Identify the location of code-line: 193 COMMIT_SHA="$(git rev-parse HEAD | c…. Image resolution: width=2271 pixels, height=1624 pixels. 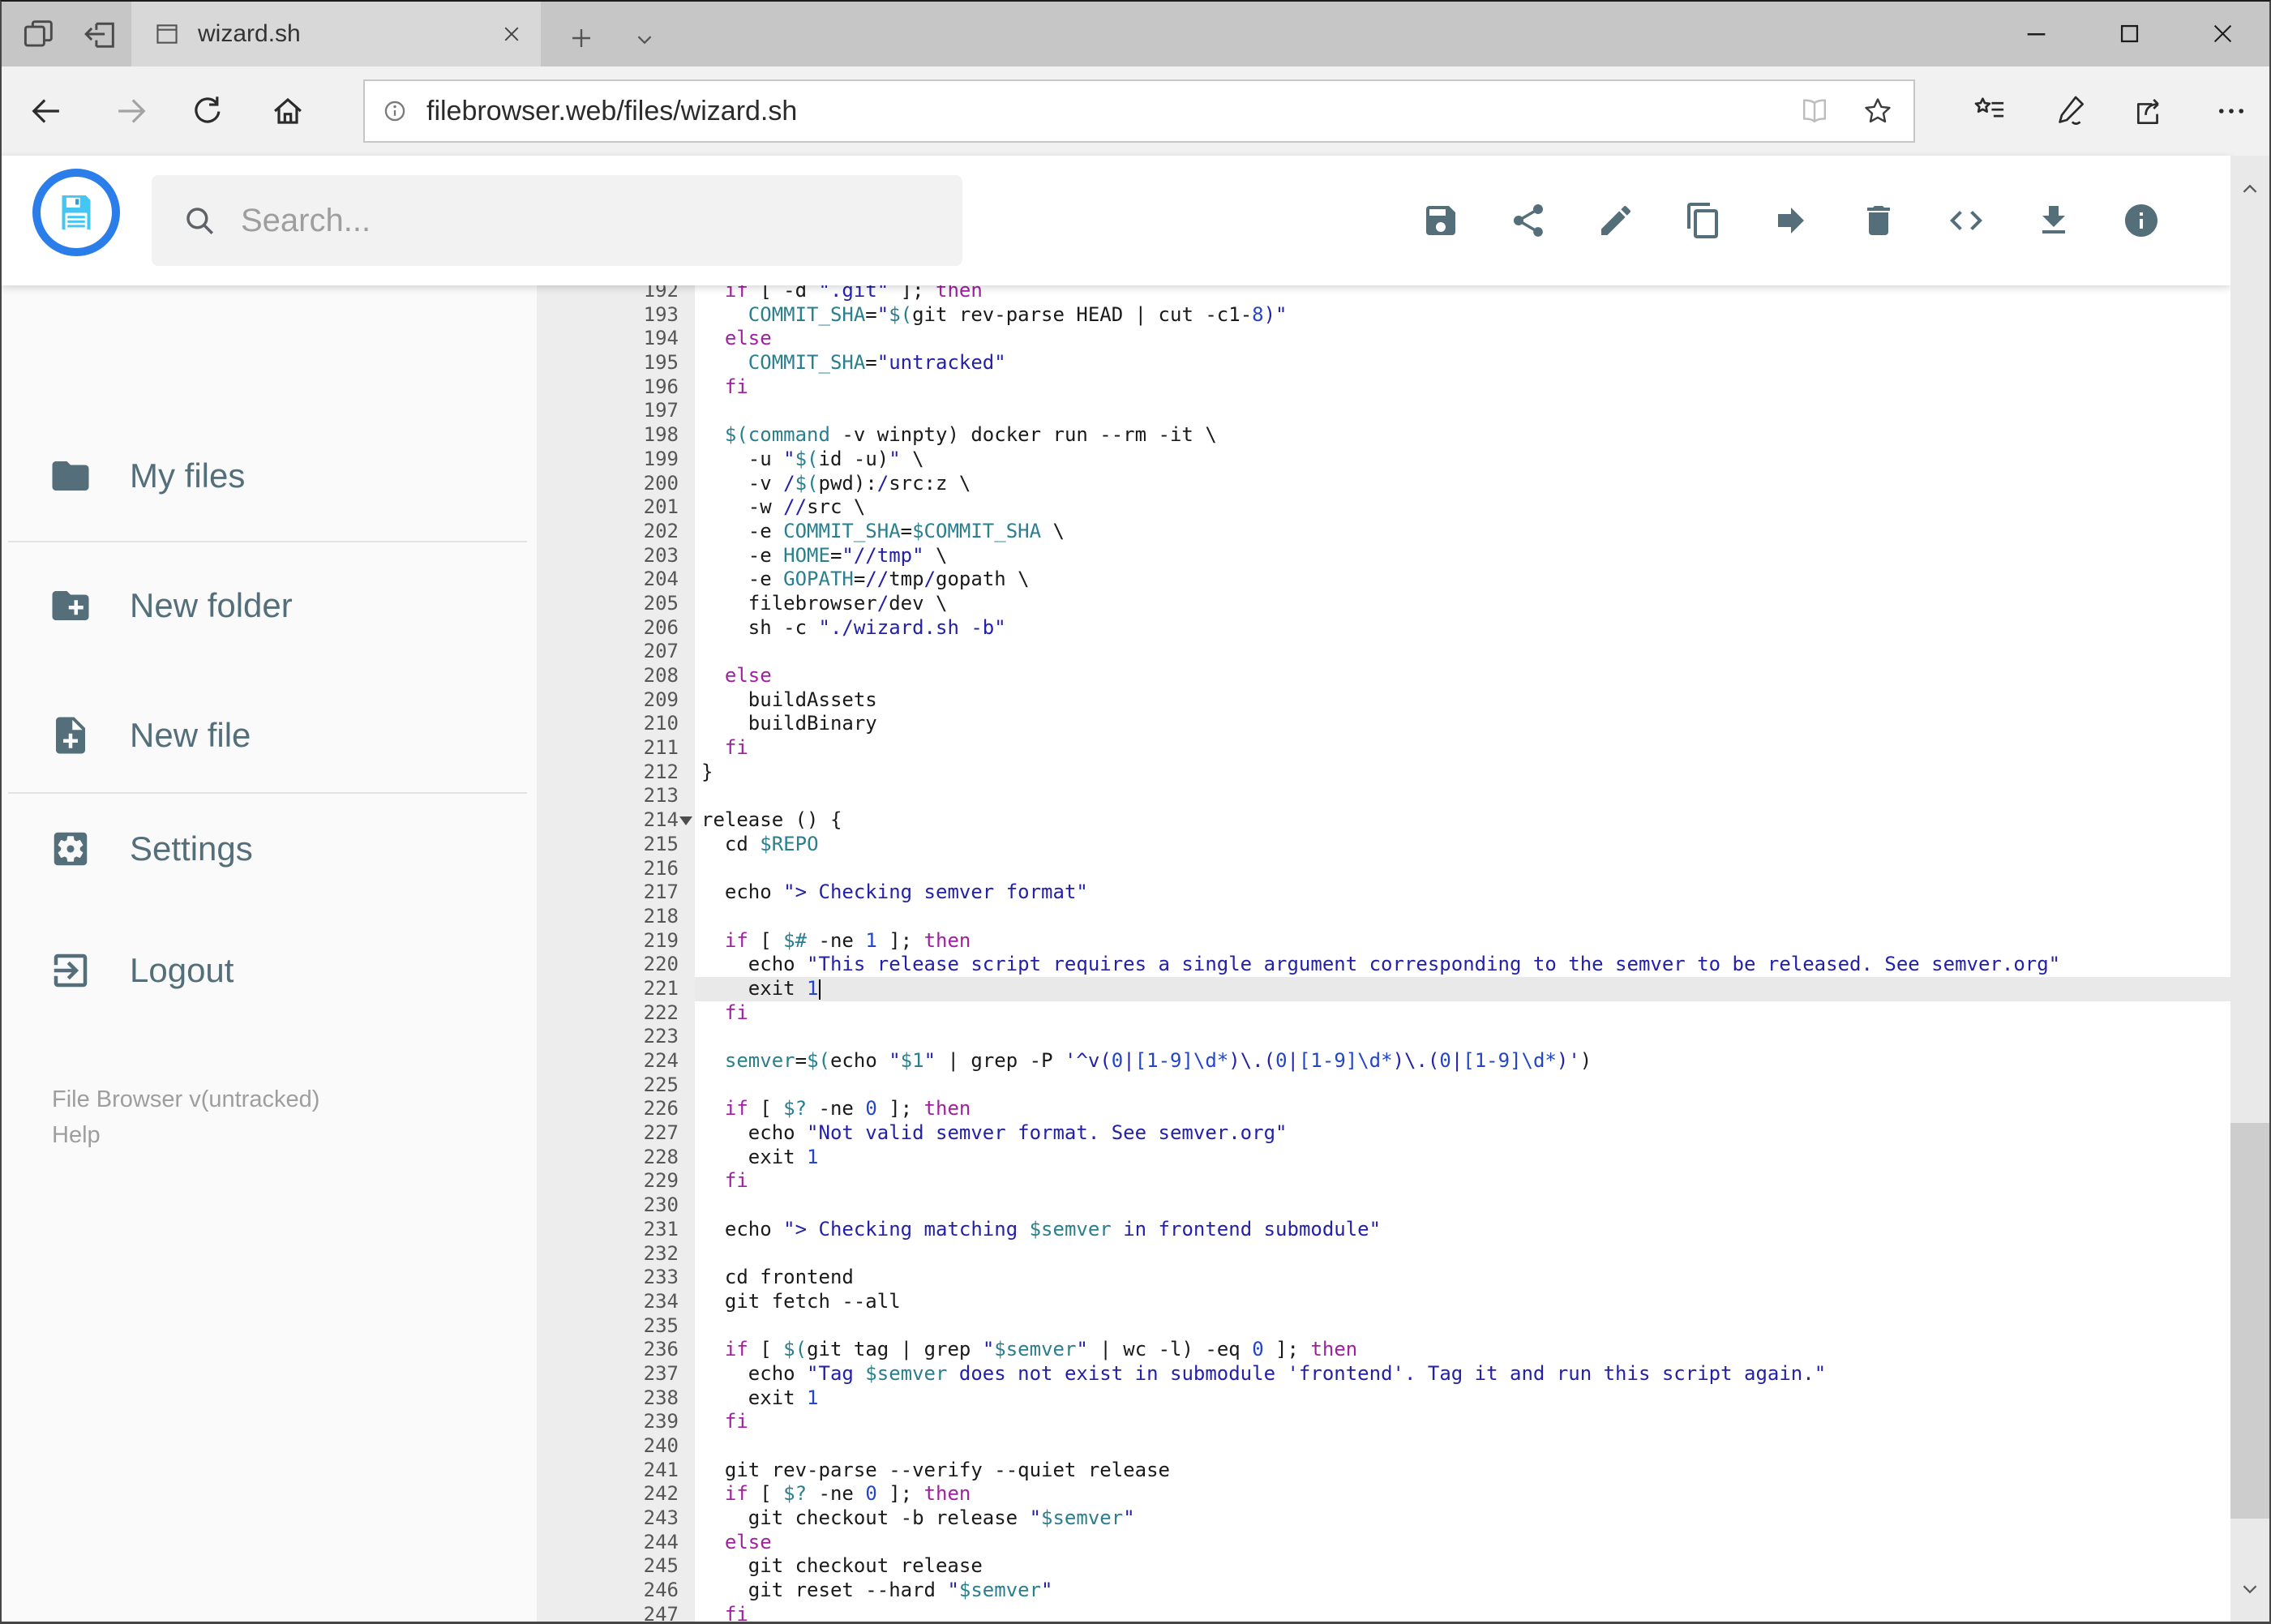
(1383, 315).